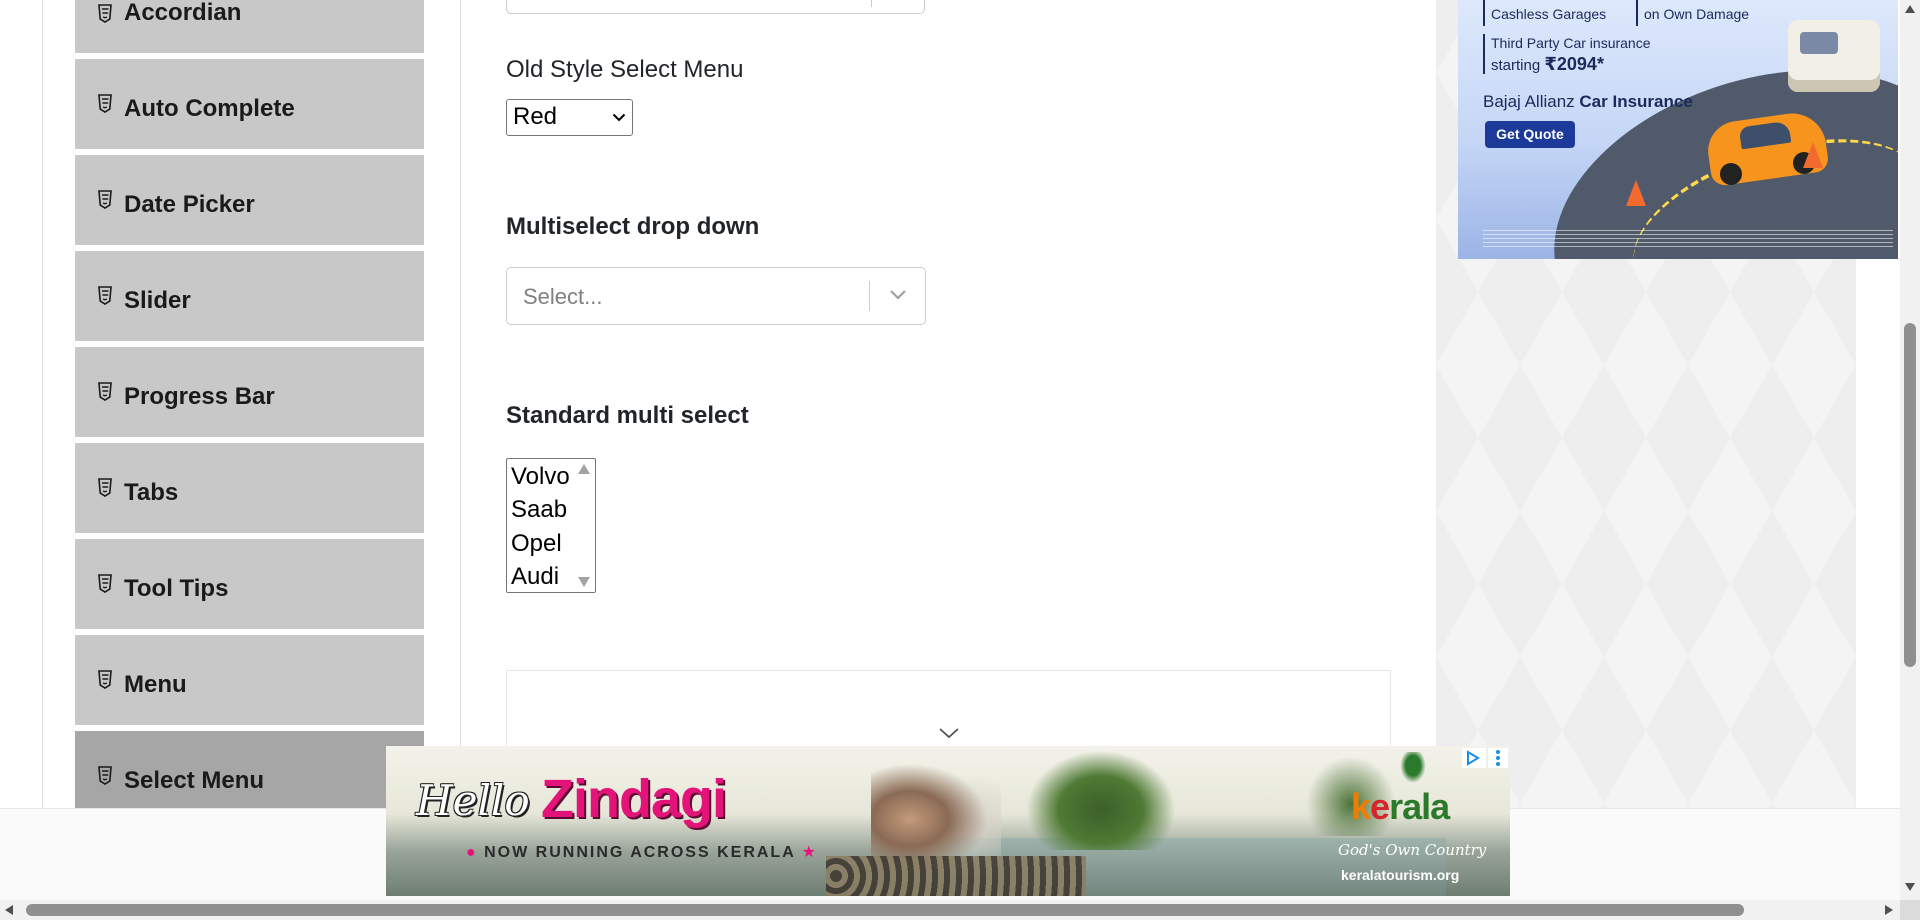  What do you see at coordinates (540, 477) in the screenshot?
I see `multi-select-option: Volvo` at bounding box center [540, 477].